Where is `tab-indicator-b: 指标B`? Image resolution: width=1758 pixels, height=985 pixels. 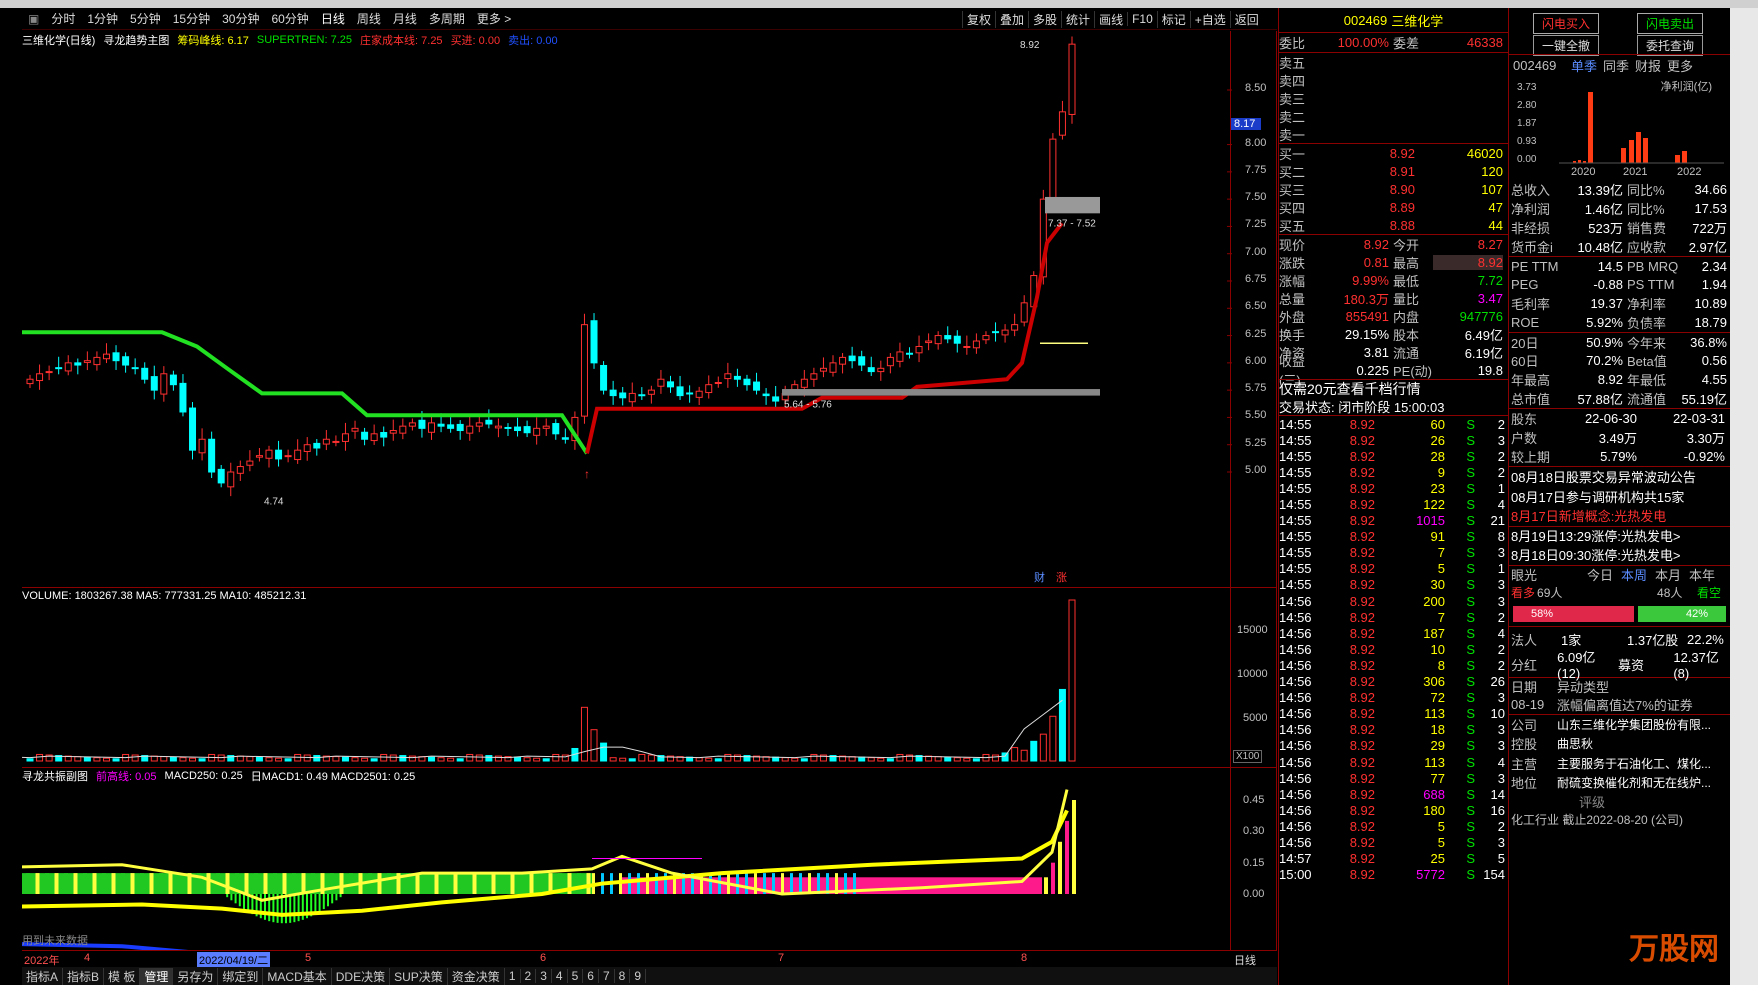
tab-indicator-b: 指标B is located at coordinates (84, 976).